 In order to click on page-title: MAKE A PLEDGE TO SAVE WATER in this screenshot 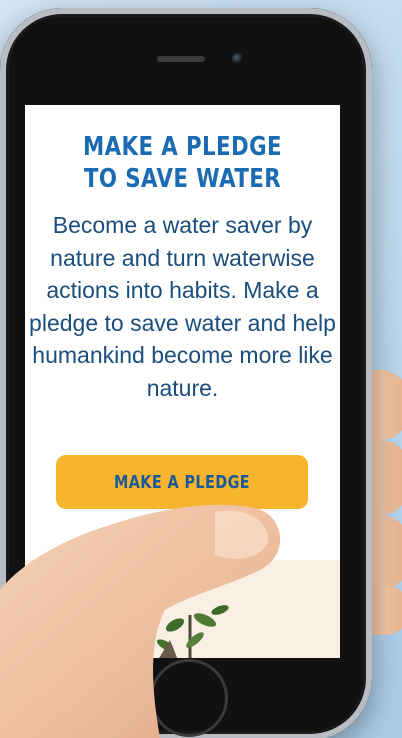, I will do `click(182, 163)`.